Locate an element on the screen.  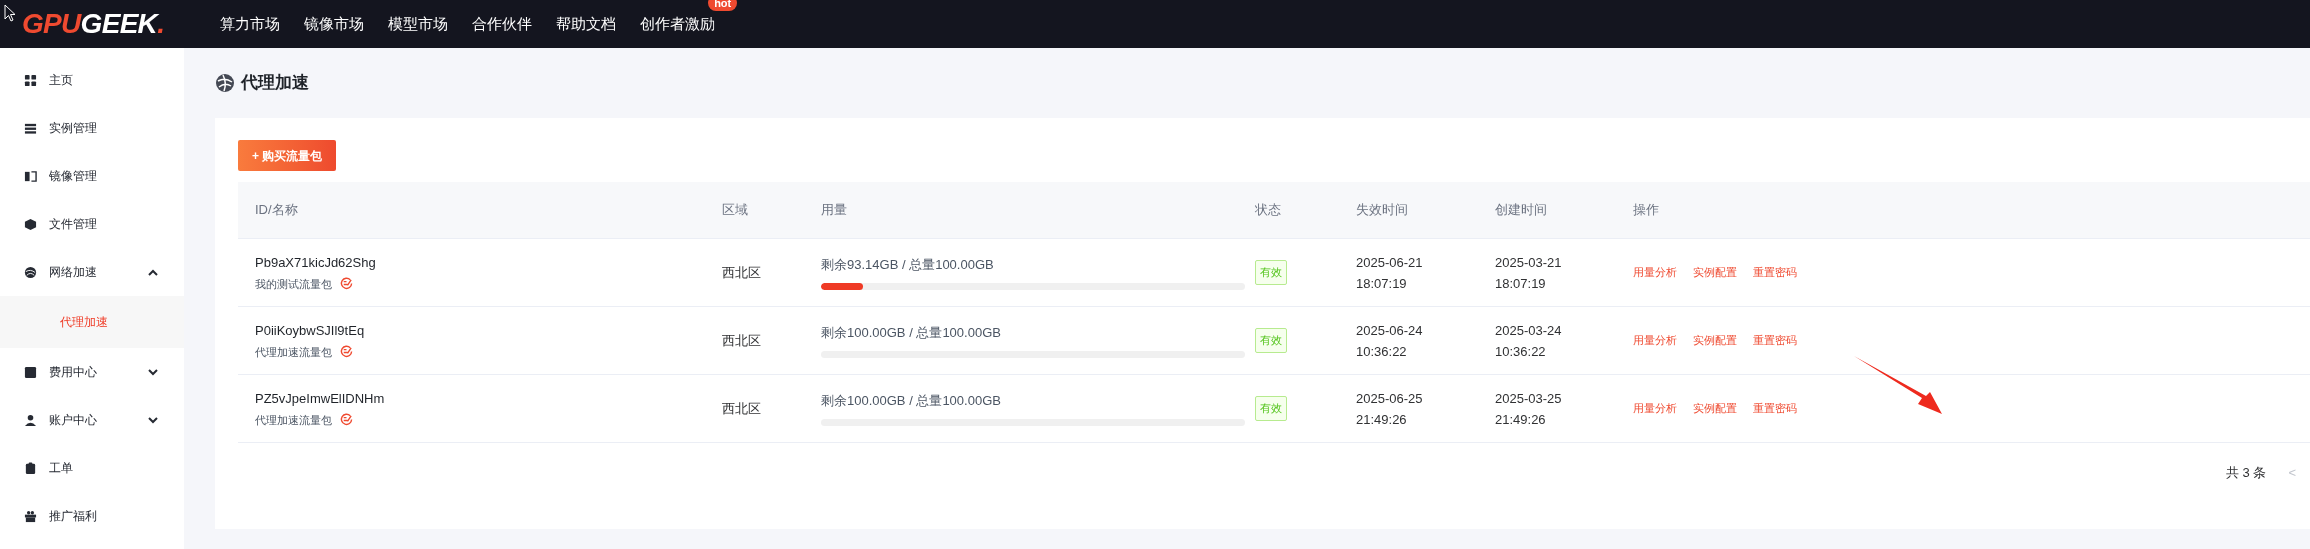
sidebar-subitem: 代理加速 is located at coordinates (92, 322).